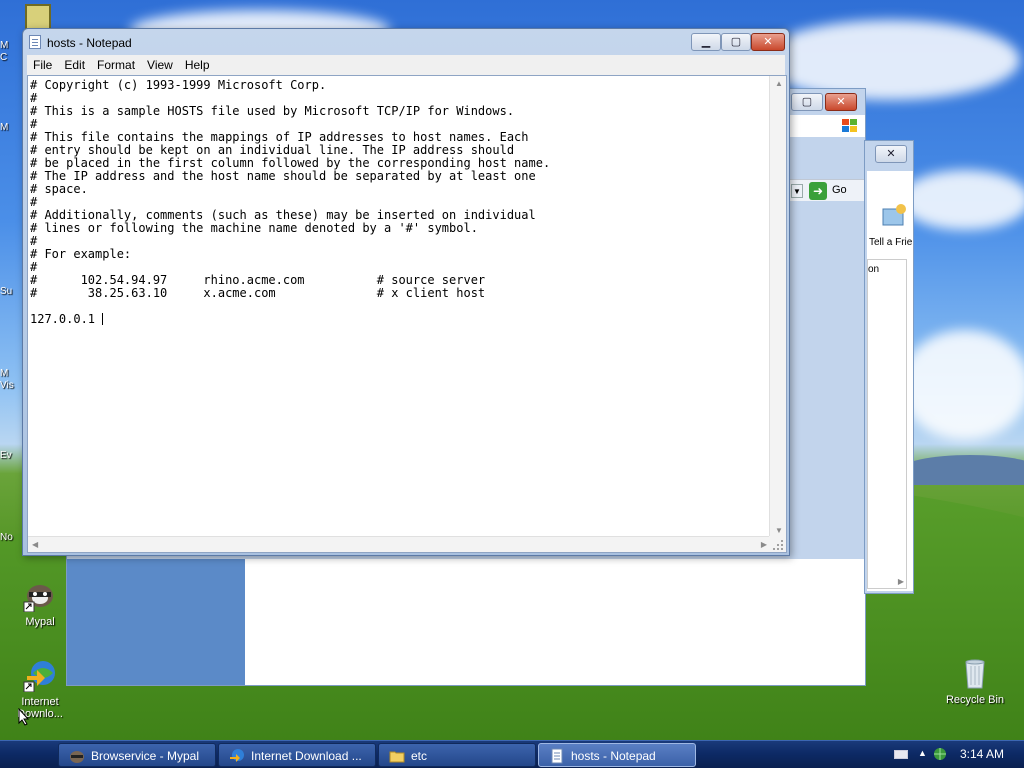  I want to click on mouse-cursor-icon, so click(24, 716).